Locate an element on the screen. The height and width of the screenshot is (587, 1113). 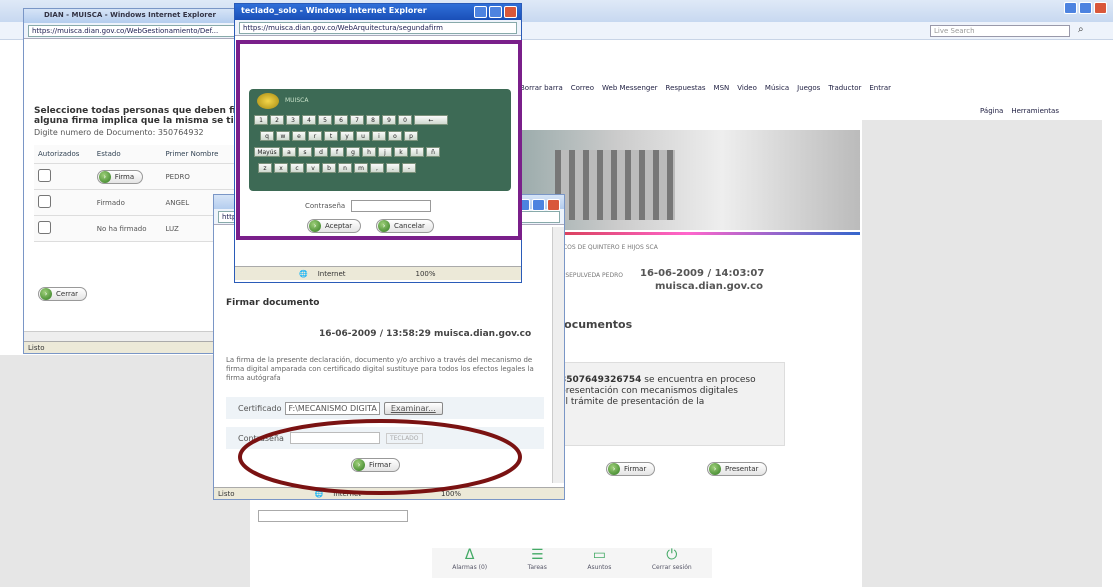
brand-text: MUISCA is located at coordinates (297, 100).